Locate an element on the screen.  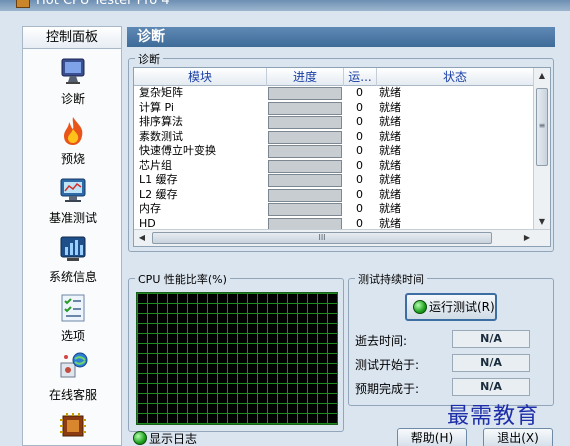
nav-label-system-info: 系统信息 is located at coordinates (72, 277).